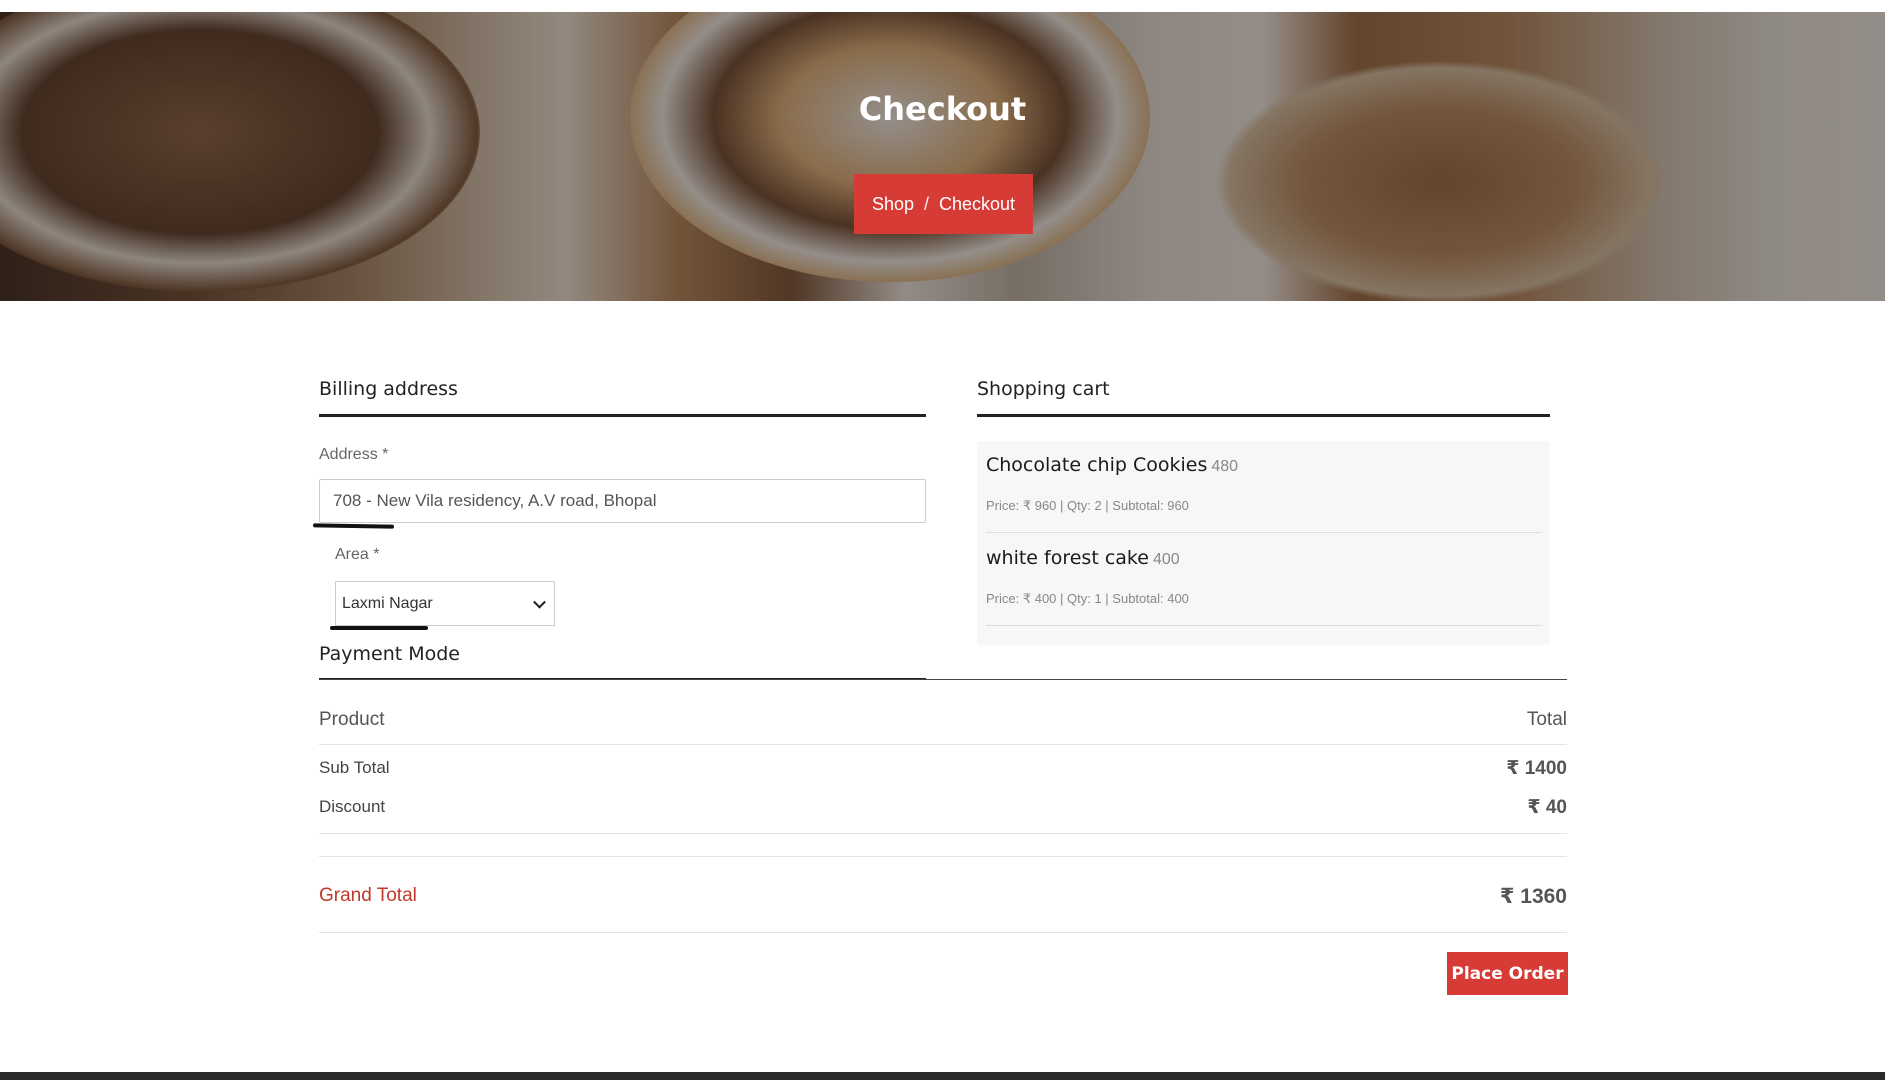 The image size is (1885, 1080). Describe the element at coordinates (1166, 559) in the screenshot. I see `cart-item-price: 400` at that location.